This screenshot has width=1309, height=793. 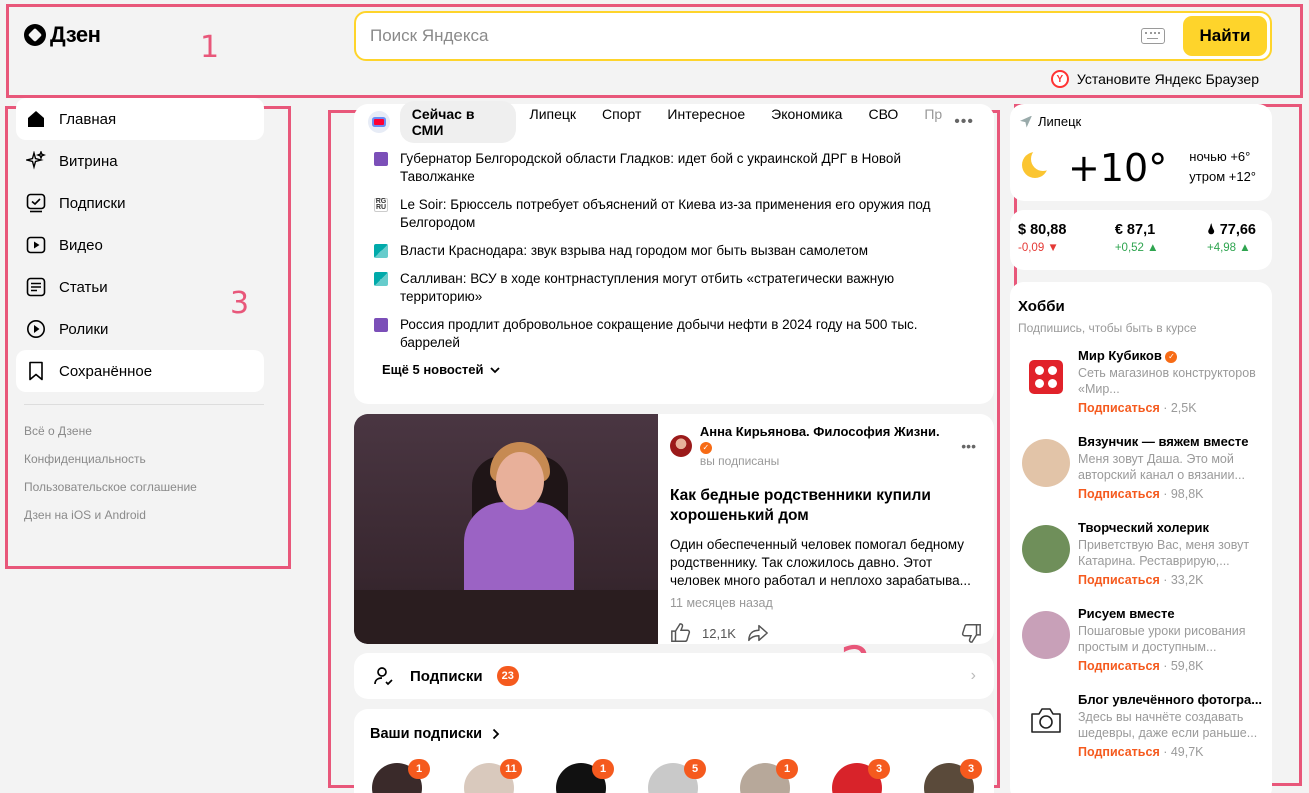 I want to click on article-options-icon: •••, so click(x=968, y=446).